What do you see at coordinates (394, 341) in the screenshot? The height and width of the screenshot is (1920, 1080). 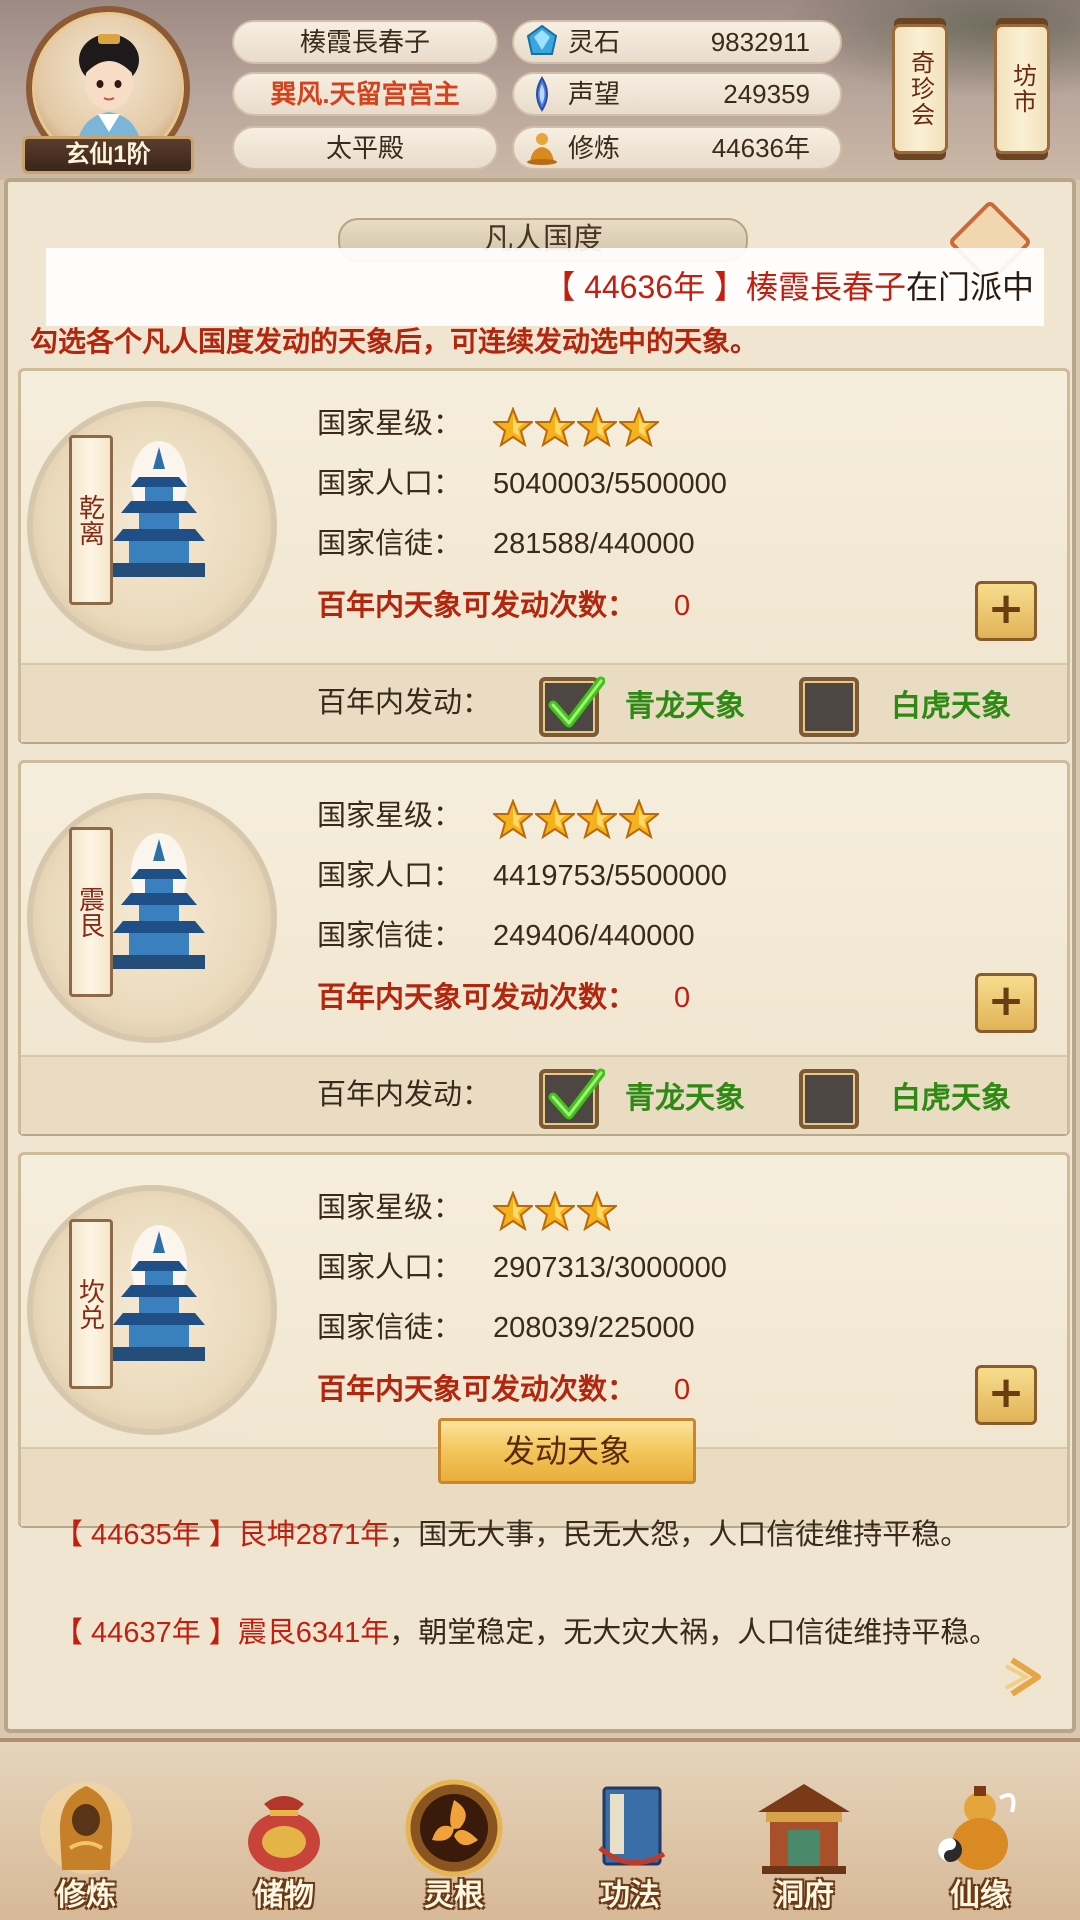 I see `instruction-text: 勾选各个凡人国度发动的天象后，可连续发动选中的天象。` at bounding box center [394, 341].